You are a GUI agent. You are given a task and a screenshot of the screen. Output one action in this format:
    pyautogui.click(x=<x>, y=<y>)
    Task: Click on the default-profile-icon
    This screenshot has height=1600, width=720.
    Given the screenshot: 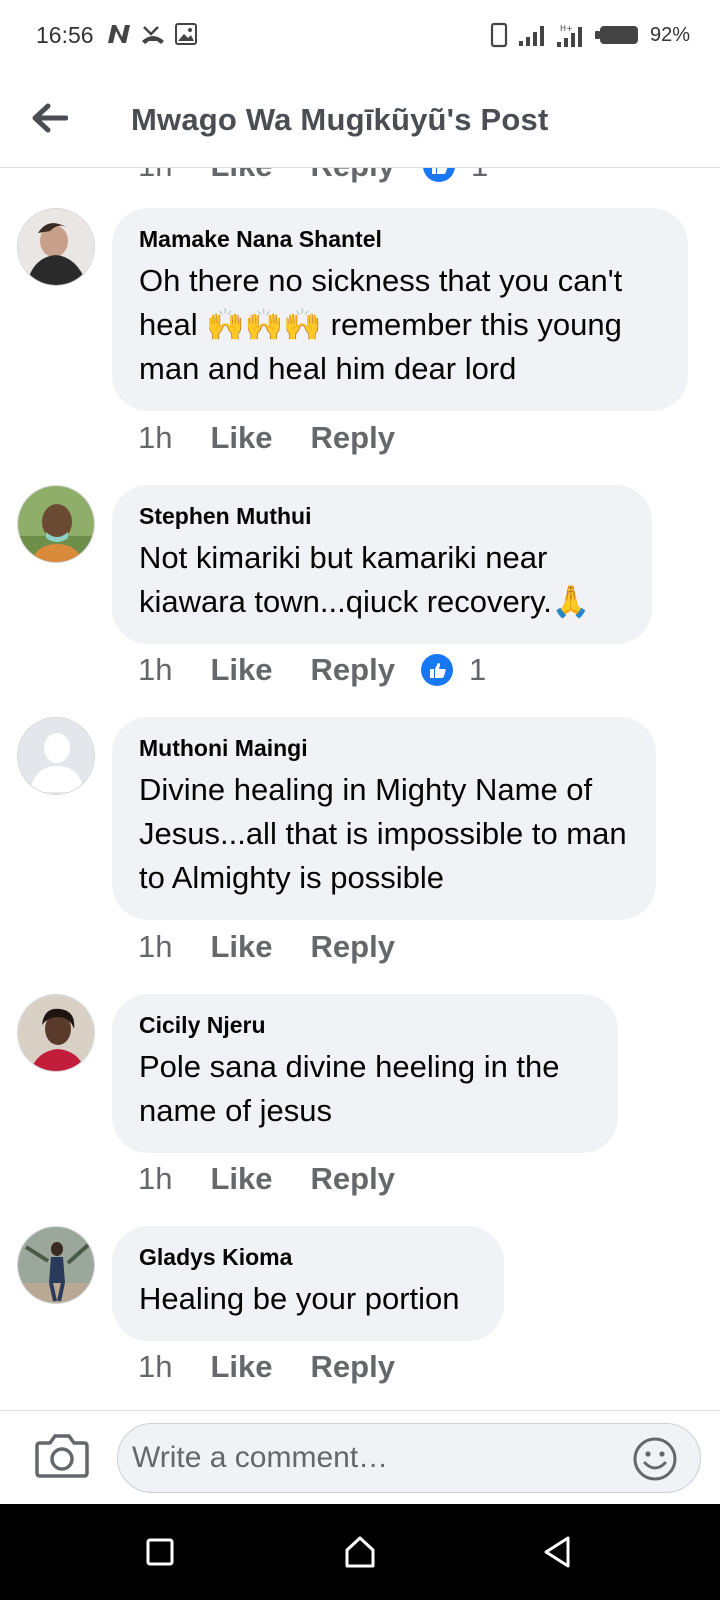 What is the action you would take?
    pyautogui.click(x=56, y=756)
    